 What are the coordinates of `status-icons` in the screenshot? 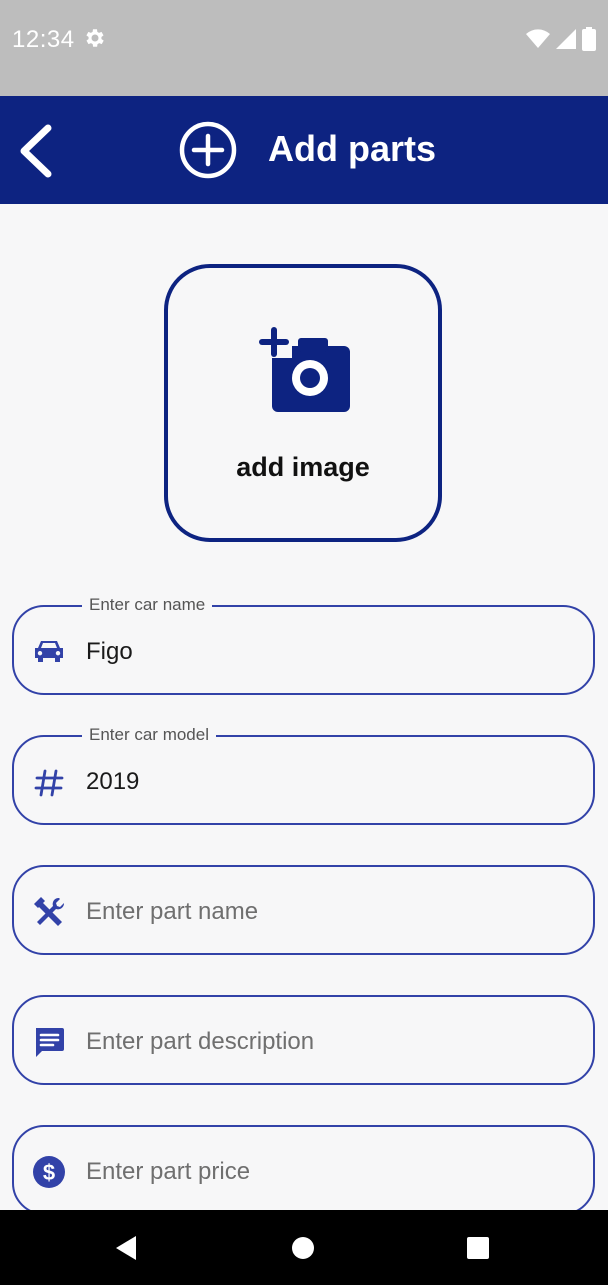 It's located at (561, 39).